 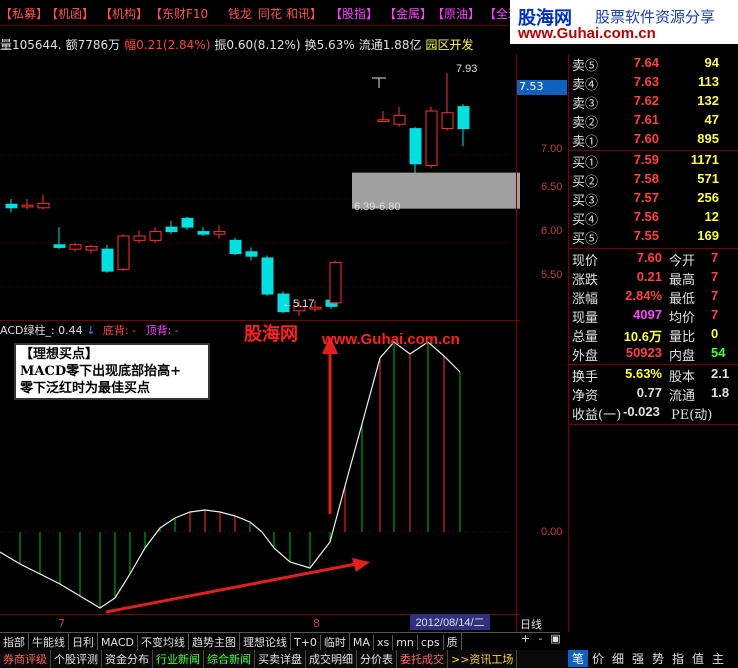 What do you see at coordinates (525, 638) in the screenshot?
I see `zoom-in-button: +` at bounding box center [525, 638].